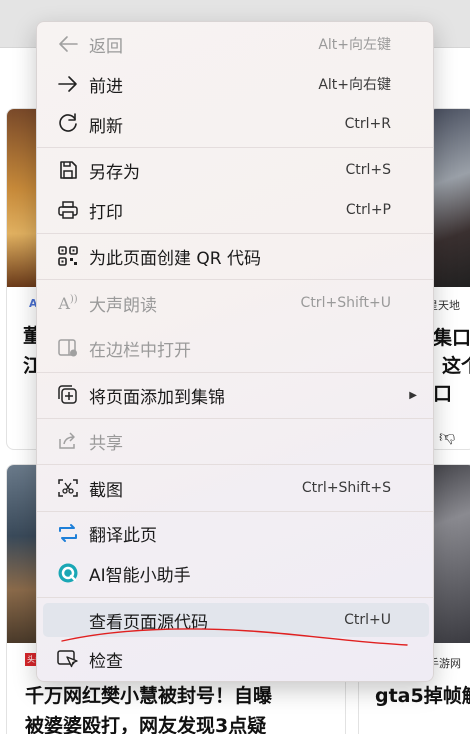 The image size is (470, 734). What do you see at coordinates (234, 637) in the screenshot?
I see `red-underline-annotation` at bounding box center [234, 637].